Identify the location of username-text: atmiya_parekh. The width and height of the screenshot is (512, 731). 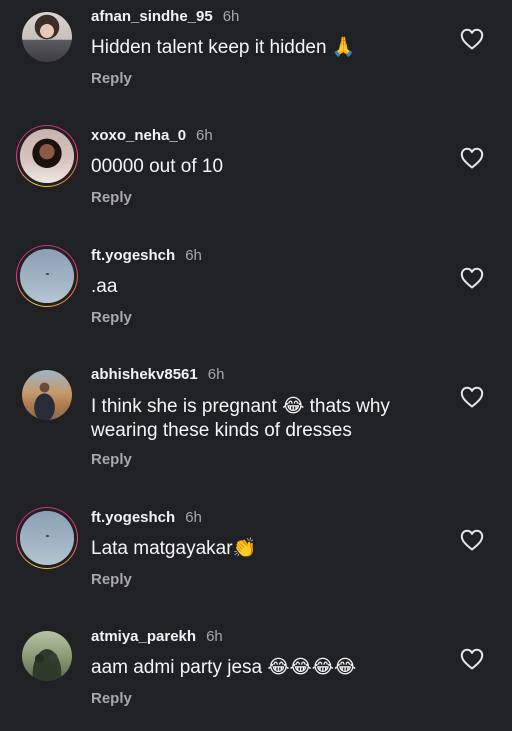
(143, 636).